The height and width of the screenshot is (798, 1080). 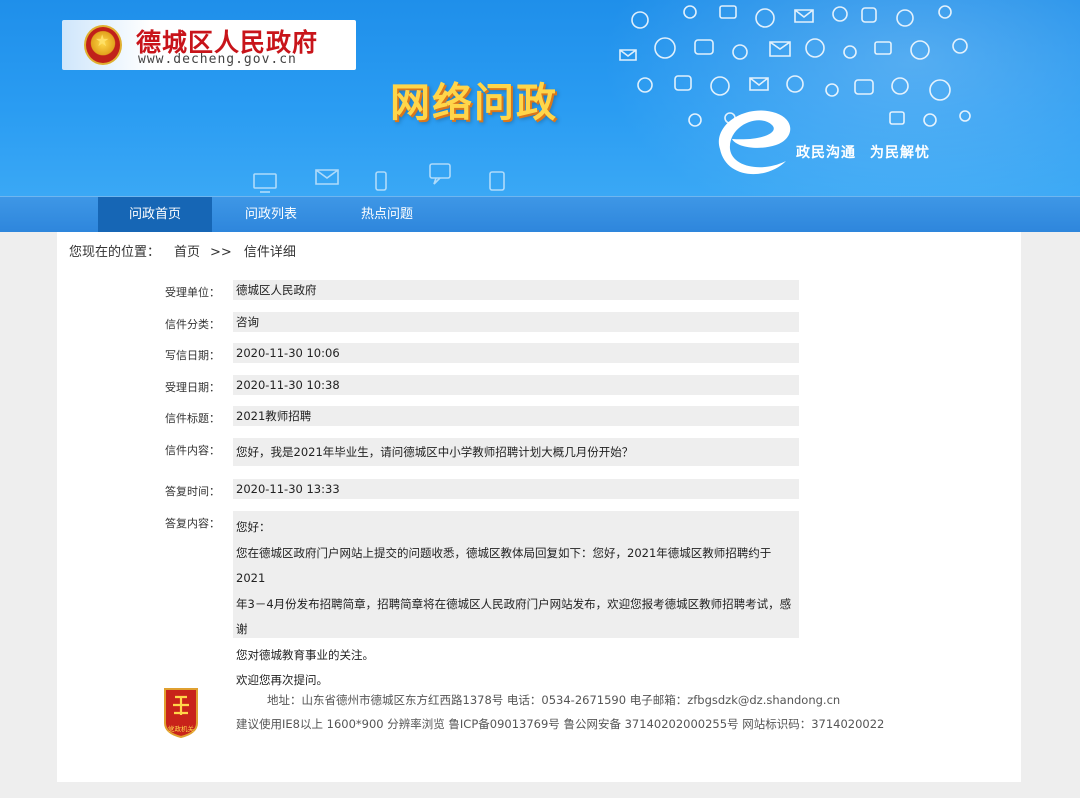 What do you see at coordinates (192, 387) in the screenshot?
I see `field-label-accept-date: 受理日期：` at bounding box center [192, 387].